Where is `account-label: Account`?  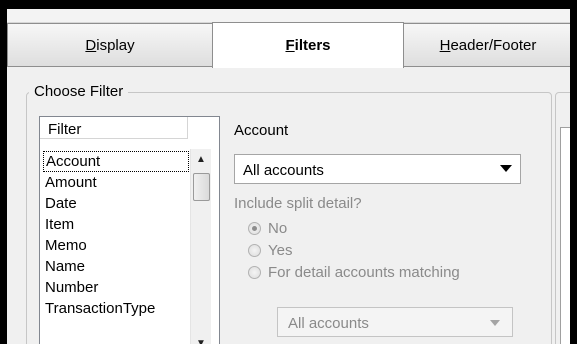
account-label: Account is located at coordinates (261, 130).